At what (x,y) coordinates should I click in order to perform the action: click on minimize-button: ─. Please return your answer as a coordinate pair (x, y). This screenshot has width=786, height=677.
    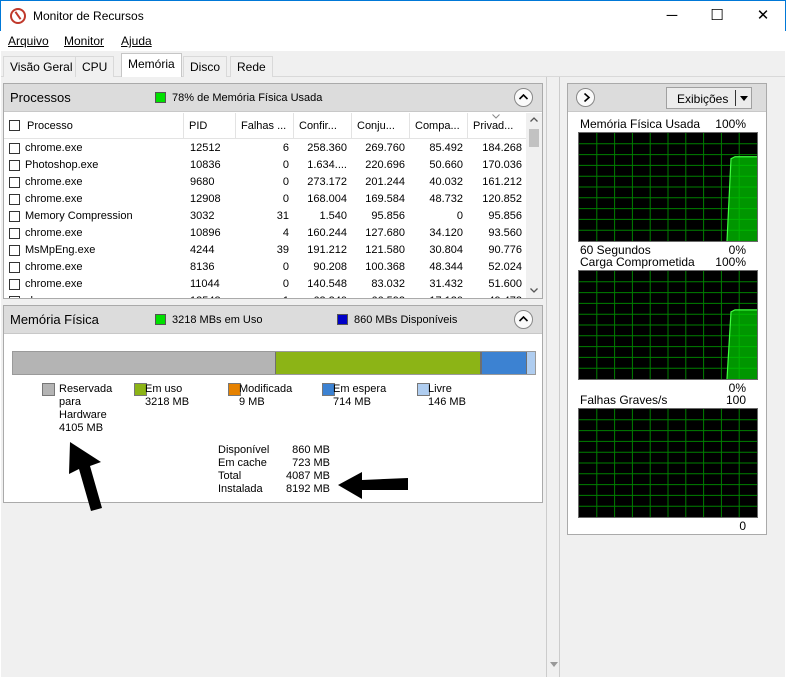
    Looking at the image, I should click on (672, 16).